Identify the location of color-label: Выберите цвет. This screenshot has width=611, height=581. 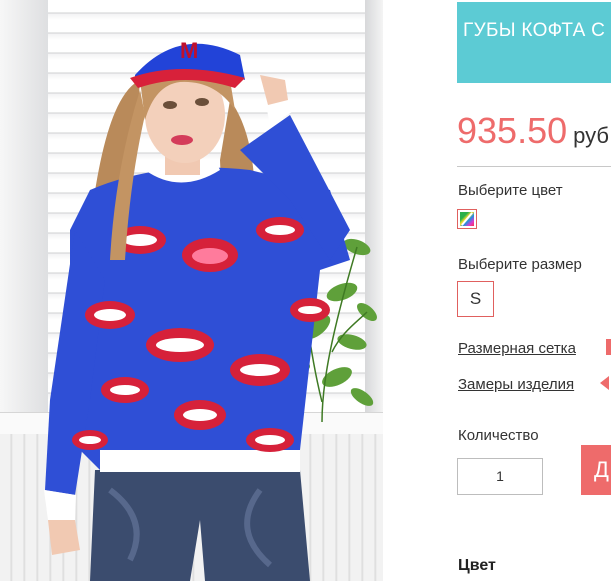
(510, 190).